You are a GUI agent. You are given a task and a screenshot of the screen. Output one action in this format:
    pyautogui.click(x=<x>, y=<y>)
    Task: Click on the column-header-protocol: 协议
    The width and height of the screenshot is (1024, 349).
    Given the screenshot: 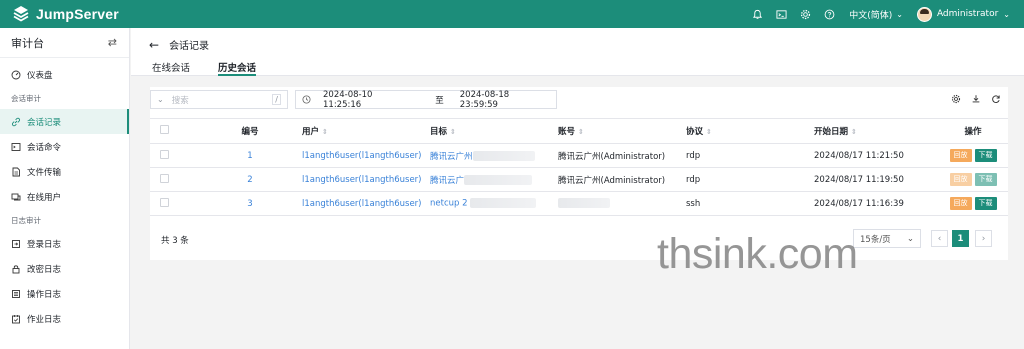 What is the action you would take?
    pyautogui.click(x=694, y=132)
    